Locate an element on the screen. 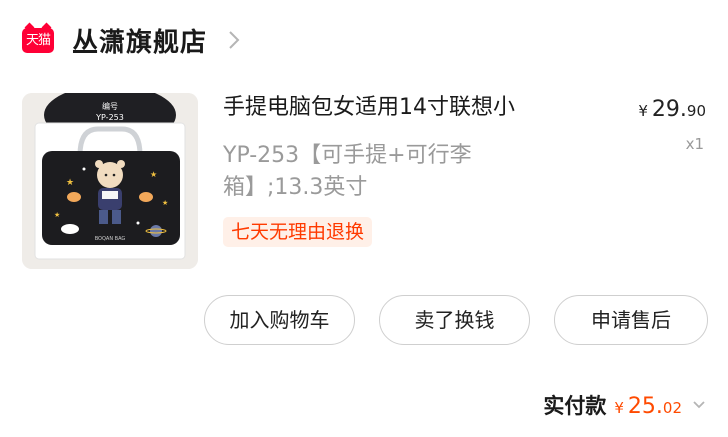 The width and height of the screenshot is (728, 437). payment-summary: 实付款 ¥25. 02 is located at coordinates (624, 405).